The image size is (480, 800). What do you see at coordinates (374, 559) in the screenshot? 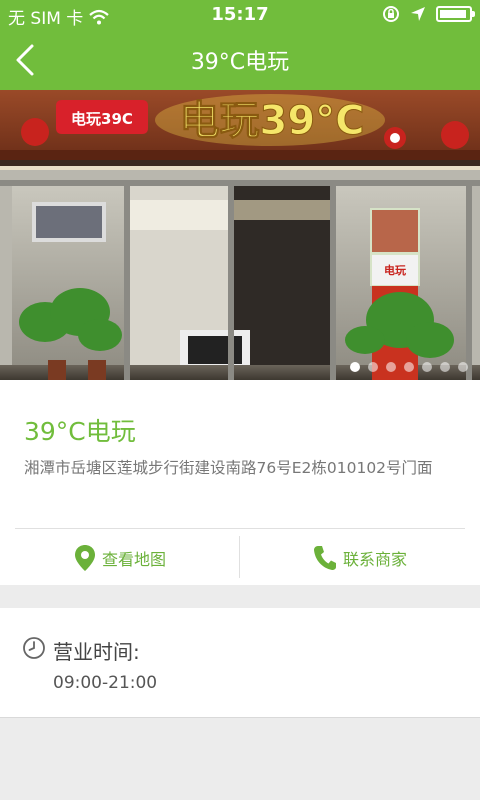
I see `contact-merchant-label: 联系商家` at bounding box center [374, 559].